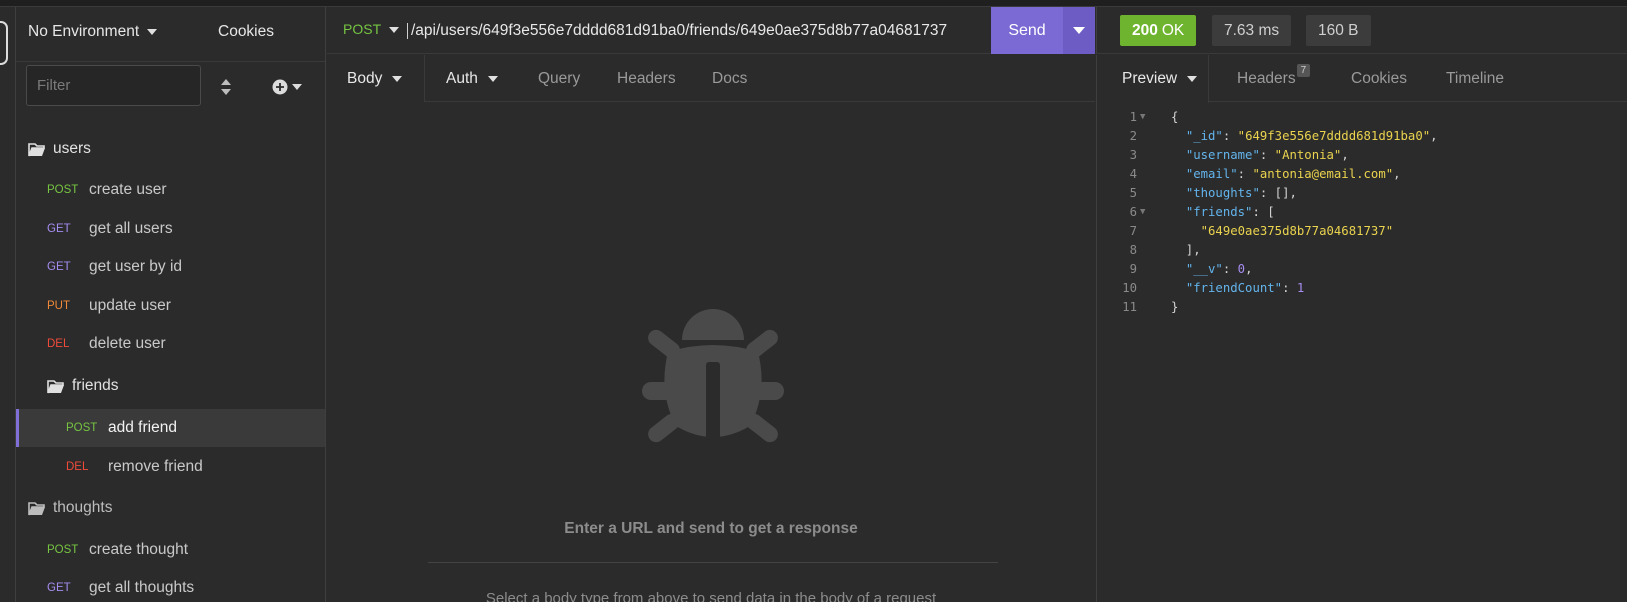  I want to click on request-name: get all users, so click(131, 228).